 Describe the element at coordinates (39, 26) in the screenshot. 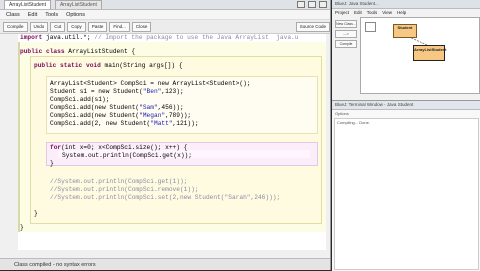

I see `undo-button: Undo` at that location.